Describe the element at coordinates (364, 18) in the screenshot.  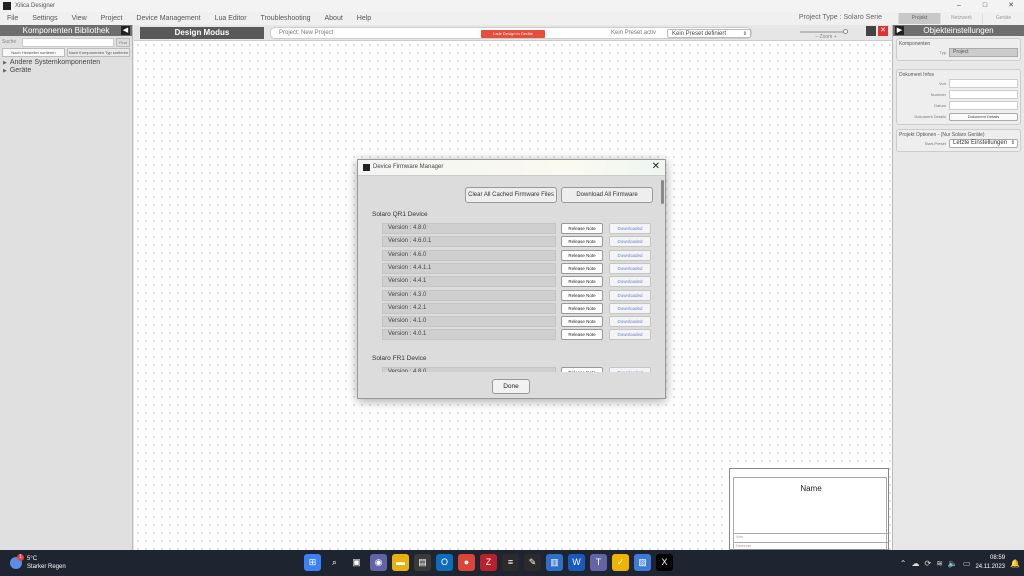
I see `menu-help: Help` at that location.